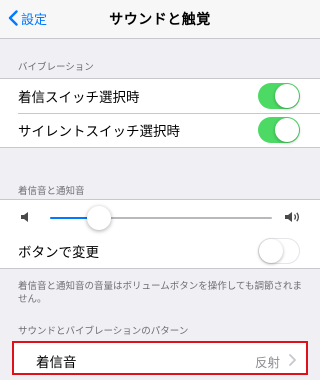  What do you see at coordinates (160, 358) in the screenshot?
I see `ringtone-row: 着信音 反射` at bounding box center [160, 358].